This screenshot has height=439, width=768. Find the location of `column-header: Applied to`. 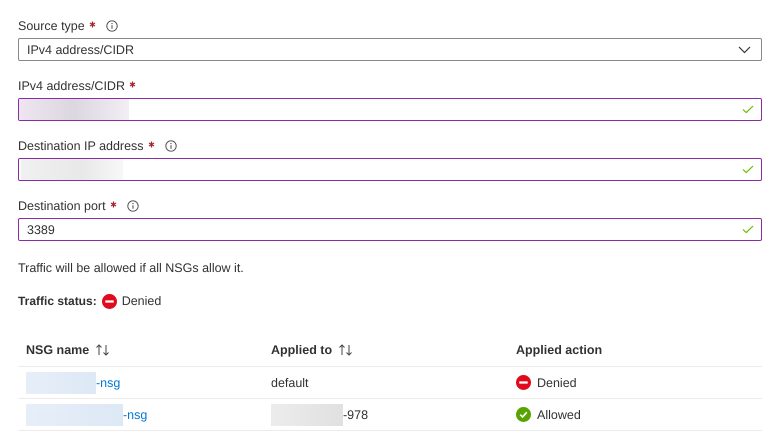

column-header: Applied to is located at coordinates (301, 349).